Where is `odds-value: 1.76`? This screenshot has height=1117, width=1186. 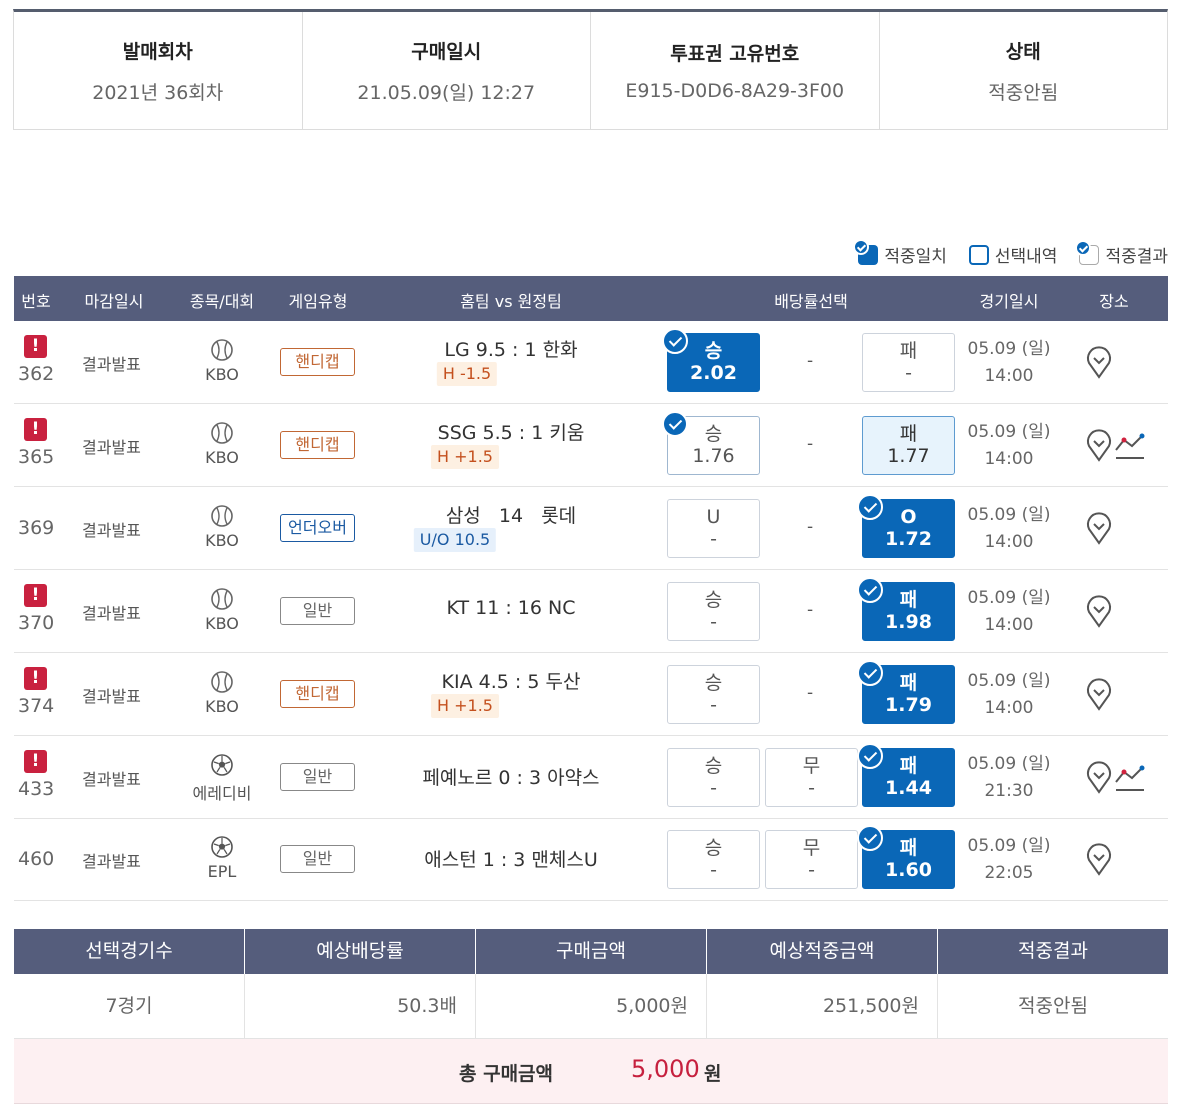
odds-value: 1.76 is located at coordinates (713, 456).